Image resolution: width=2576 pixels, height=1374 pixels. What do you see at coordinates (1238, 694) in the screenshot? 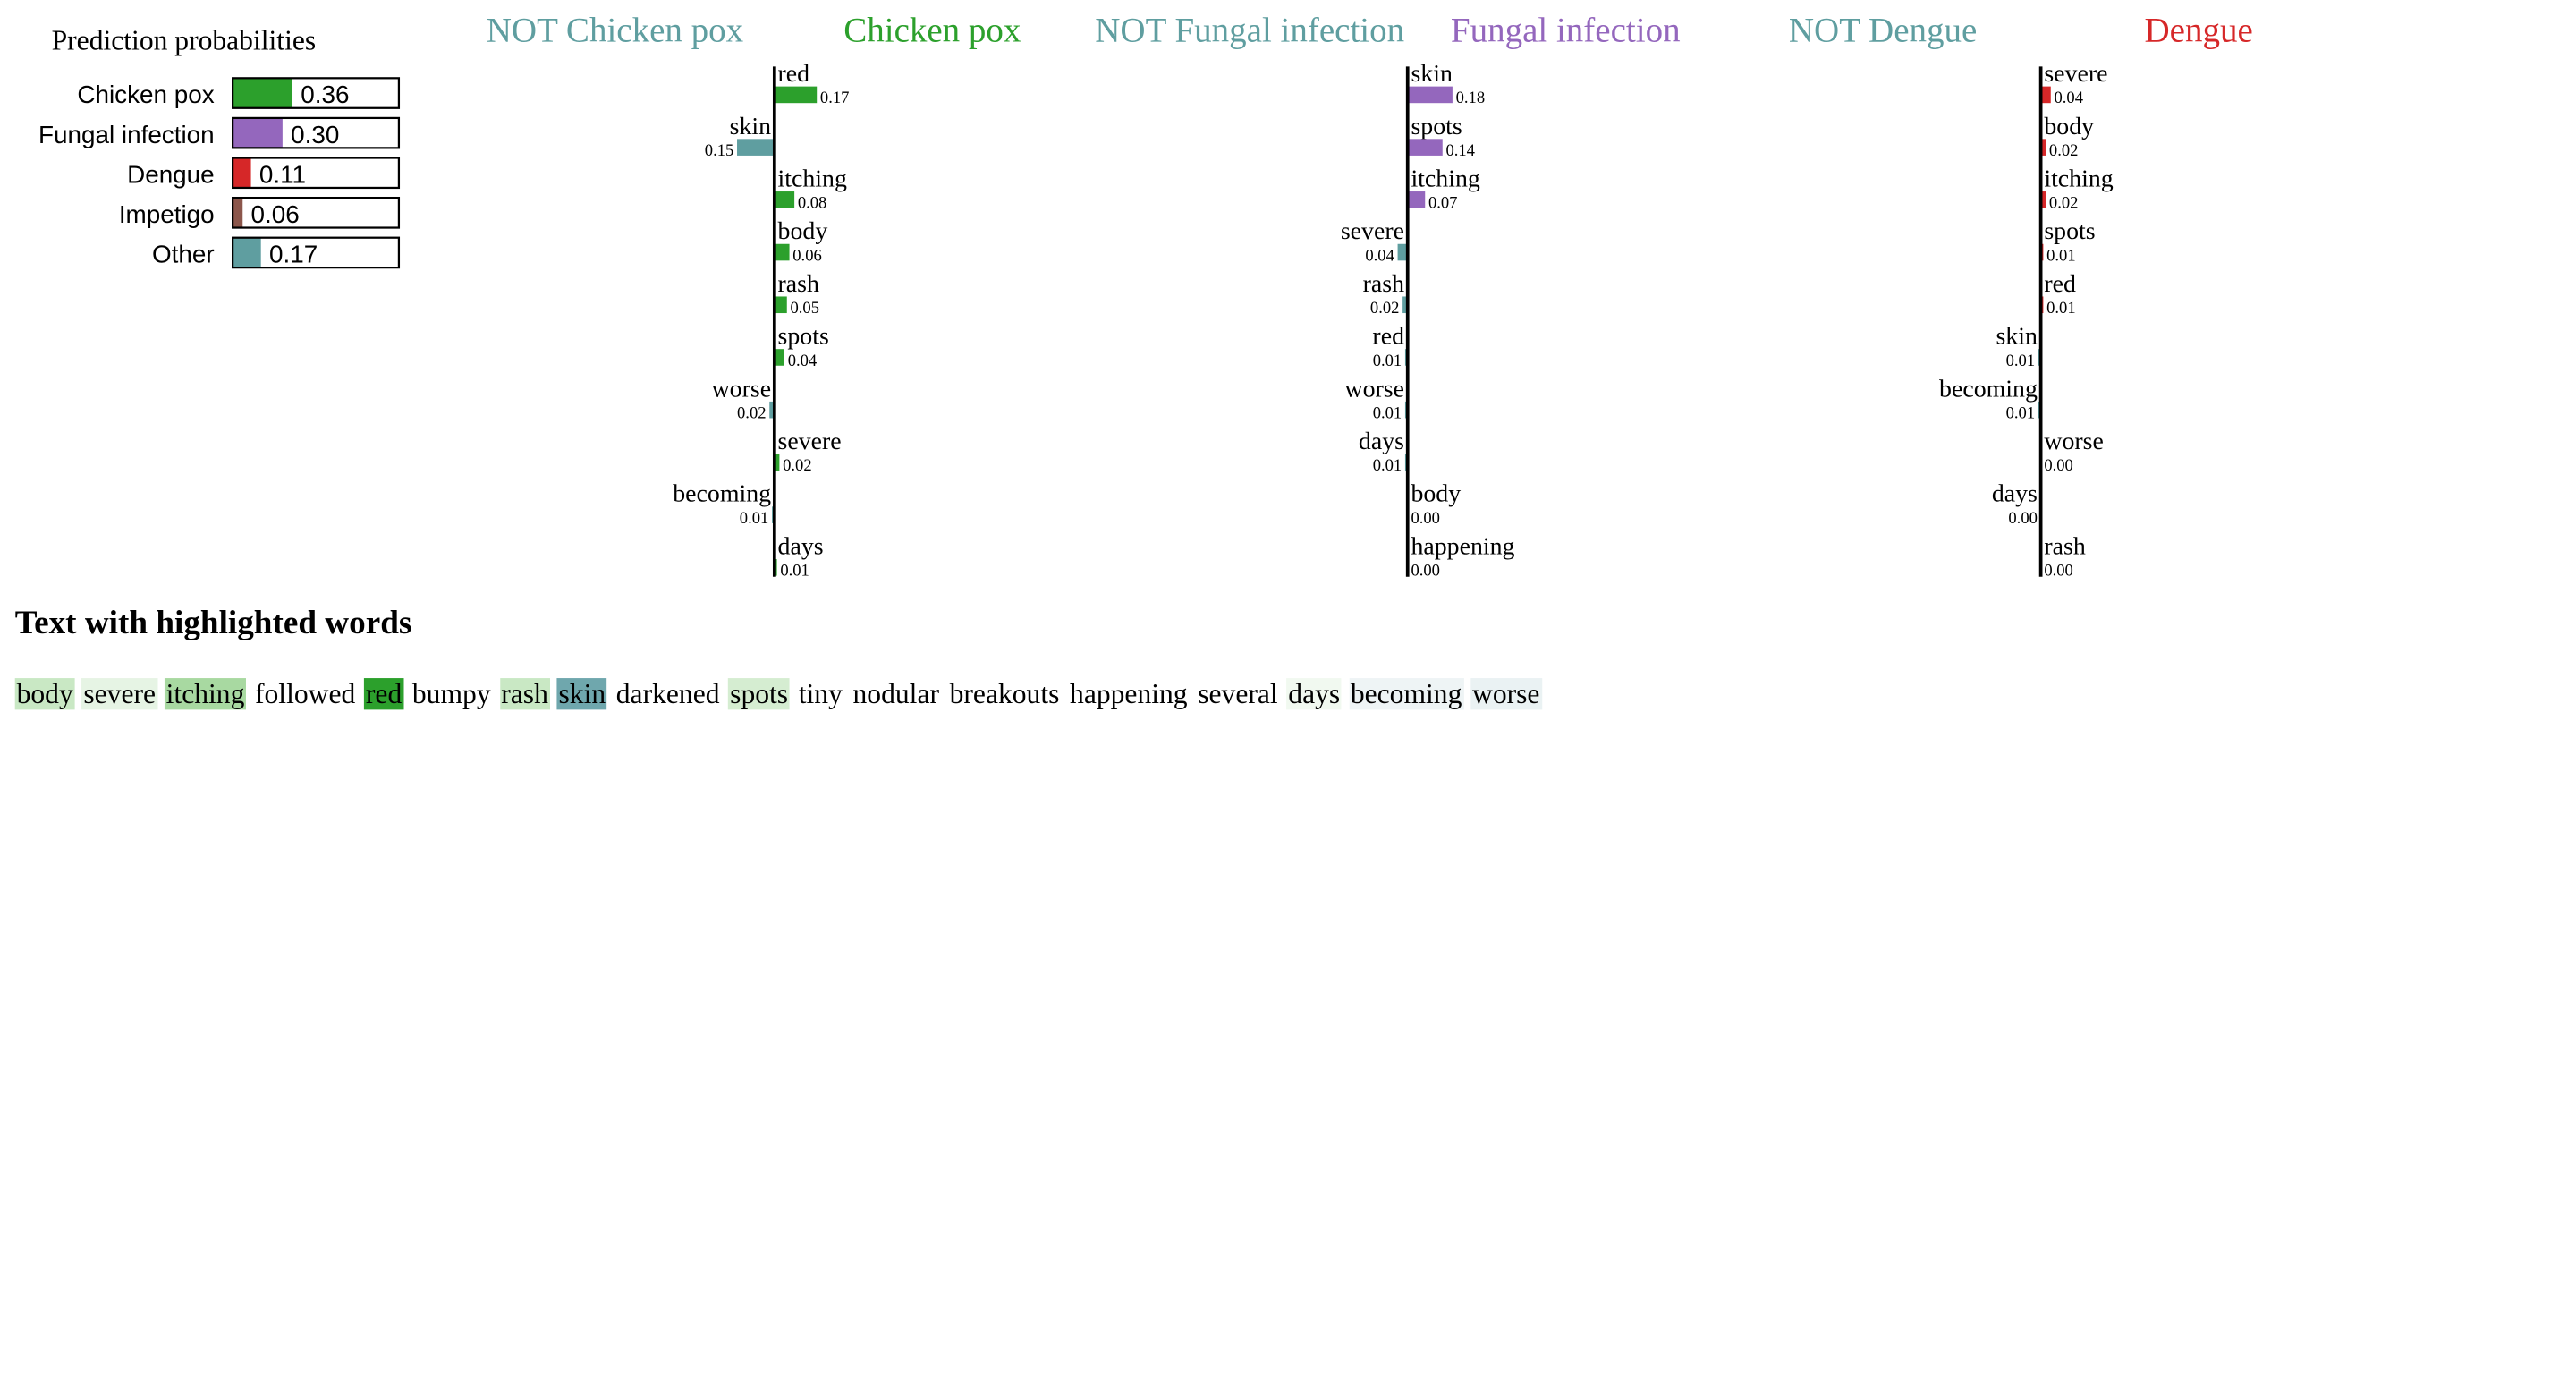
I see `highlighted-word: several` at bounding box center [1238, 694].